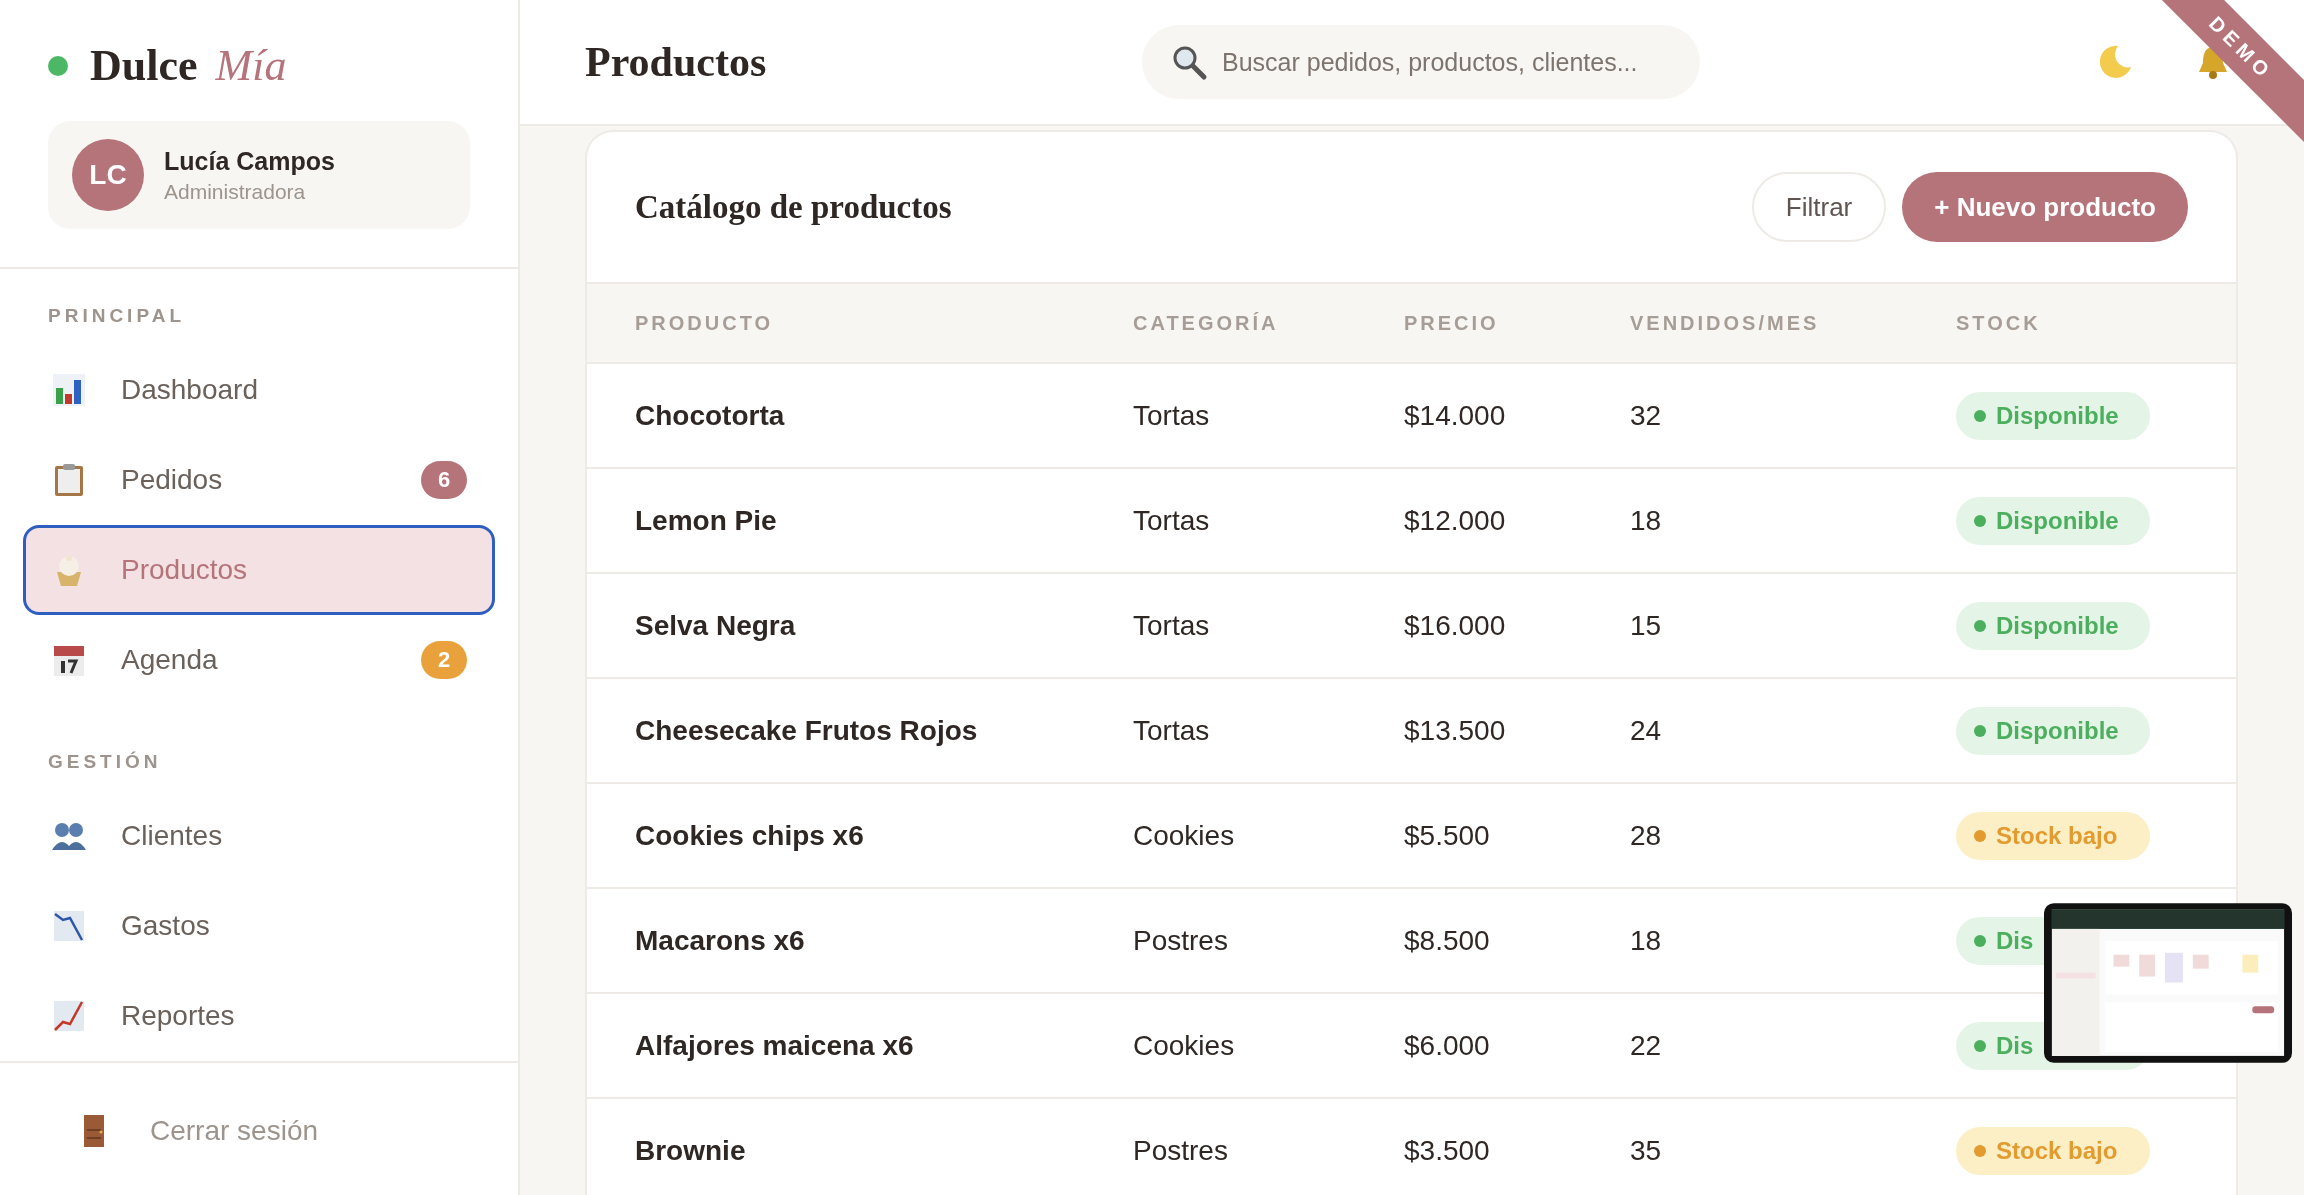  I want to click on column-header: CATEGORÍA, so click(1206, 323).